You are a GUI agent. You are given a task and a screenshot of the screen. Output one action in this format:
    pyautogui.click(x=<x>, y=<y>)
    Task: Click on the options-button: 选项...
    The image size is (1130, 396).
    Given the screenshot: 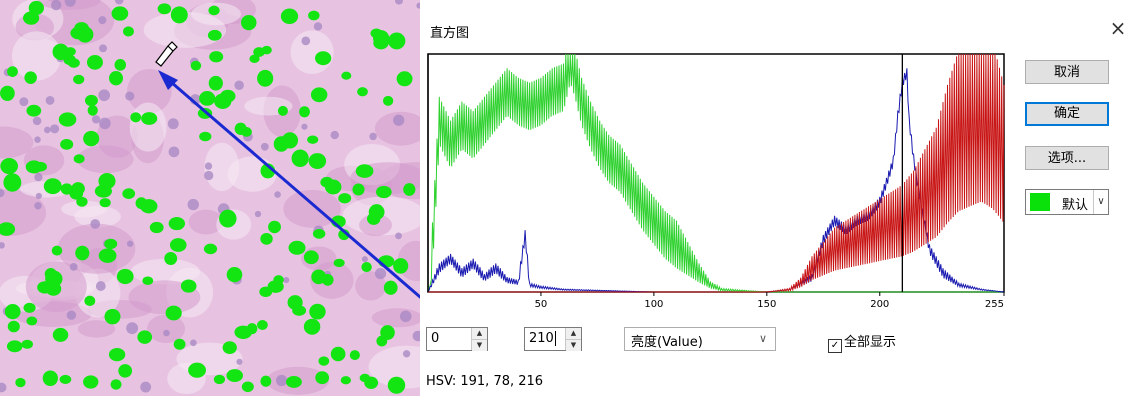 What is the action you would take?
    pyautogui.click(x=1067, y=158)
    